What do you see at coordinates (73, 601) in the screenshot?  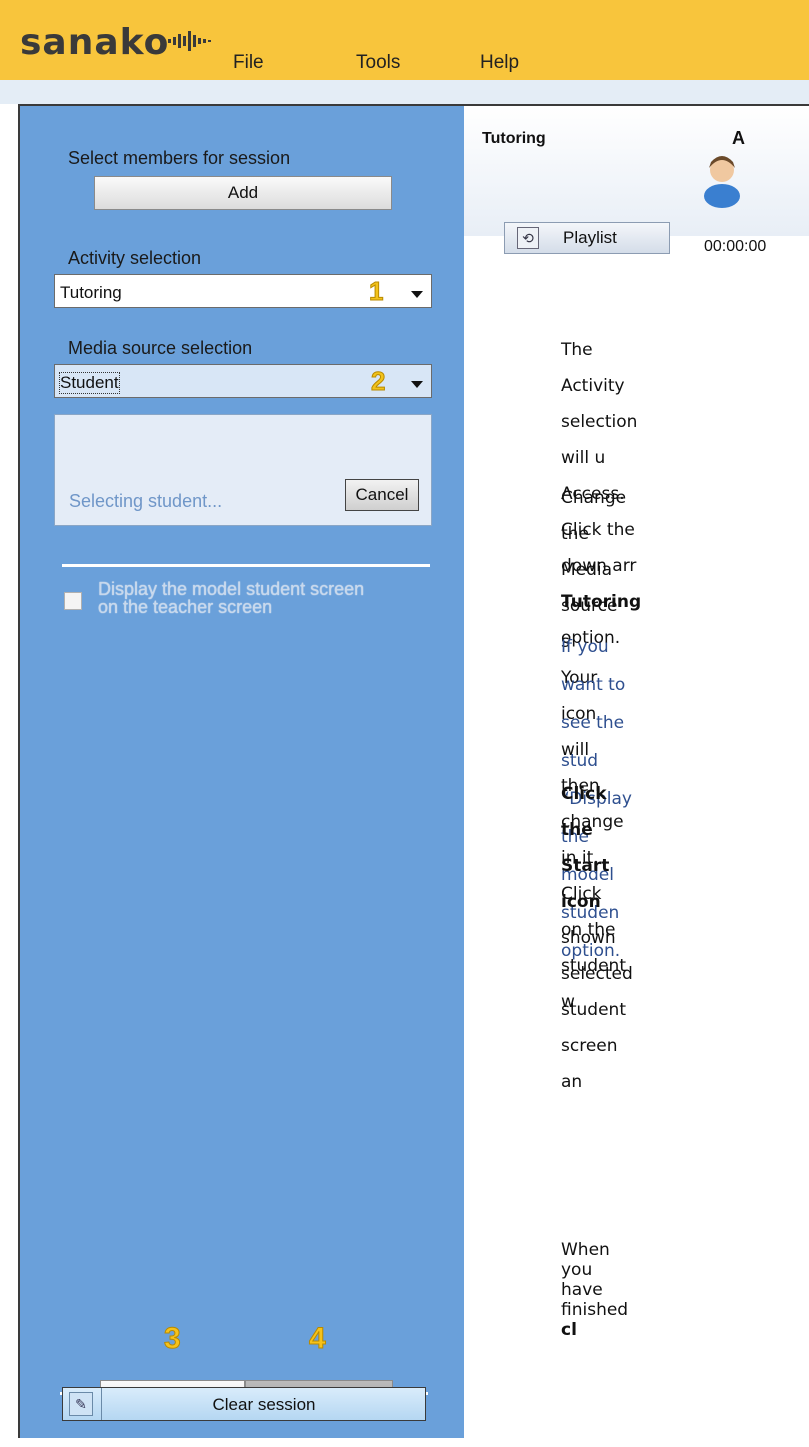 I see `model-student-checkbox` at bounding box center [73, 601].